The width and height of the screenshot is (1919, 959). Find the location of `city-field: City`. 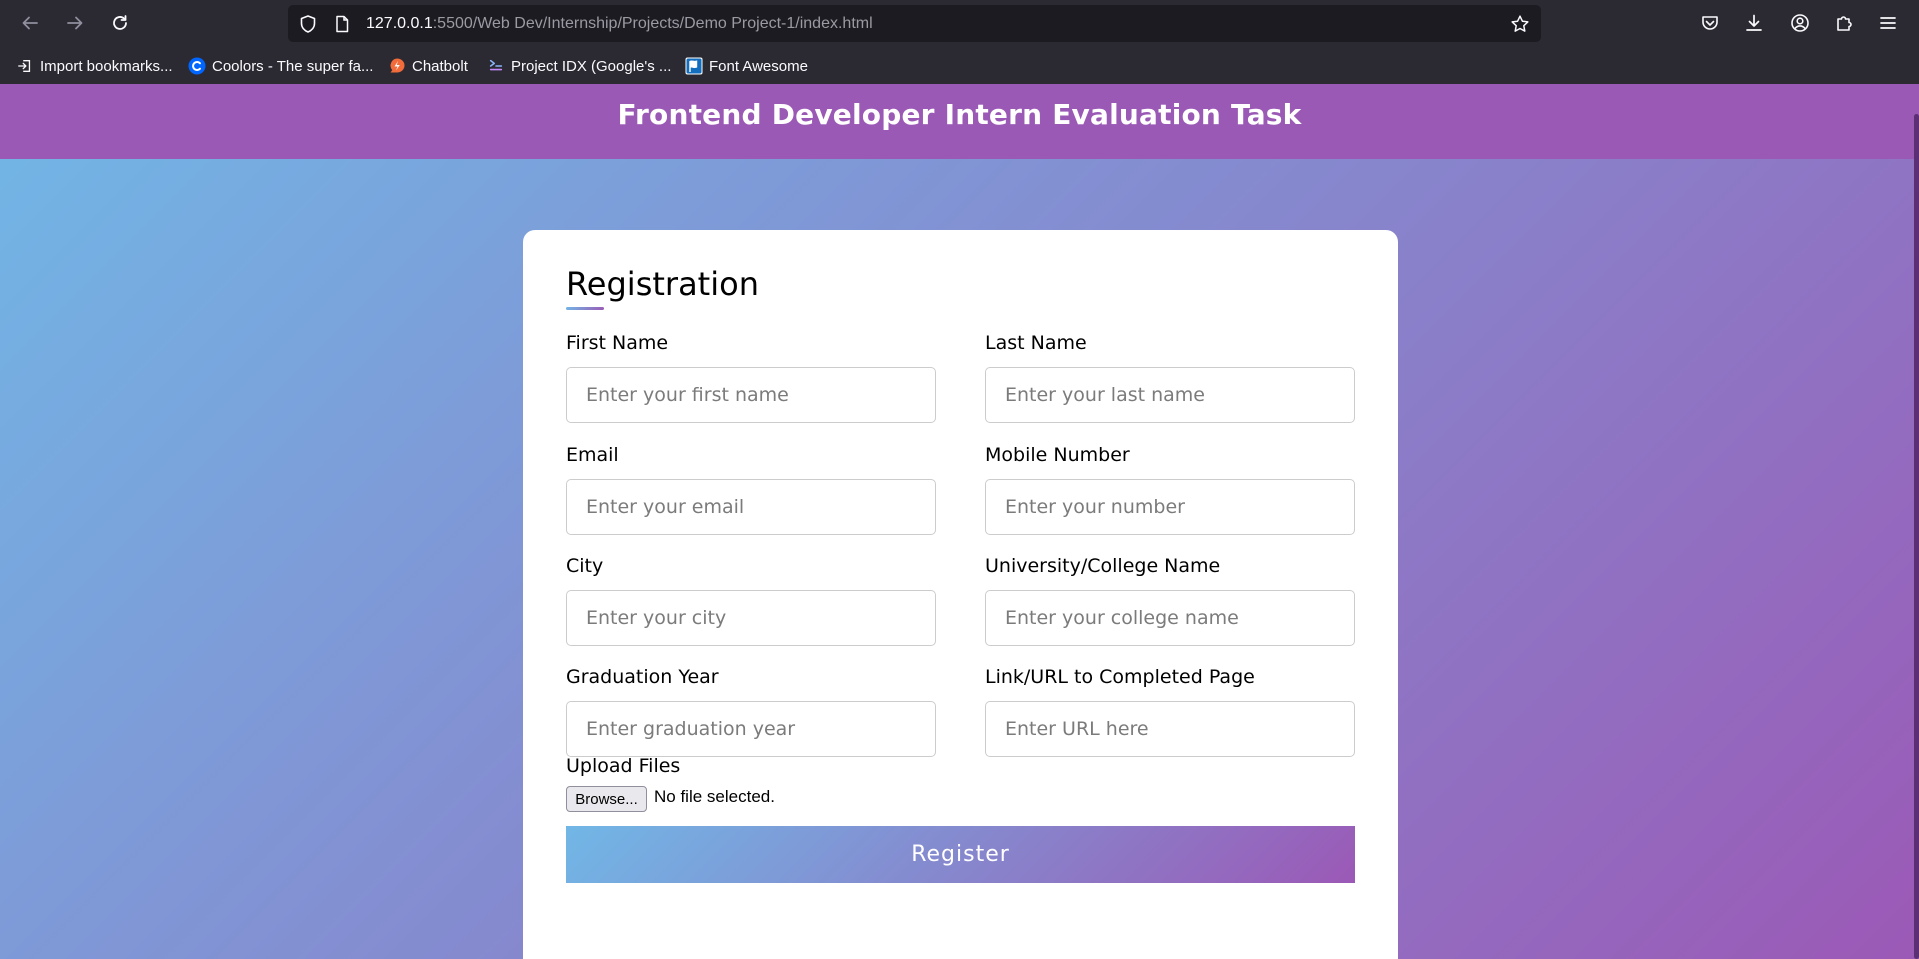

city-field: City is located at coordinates (751, 599).